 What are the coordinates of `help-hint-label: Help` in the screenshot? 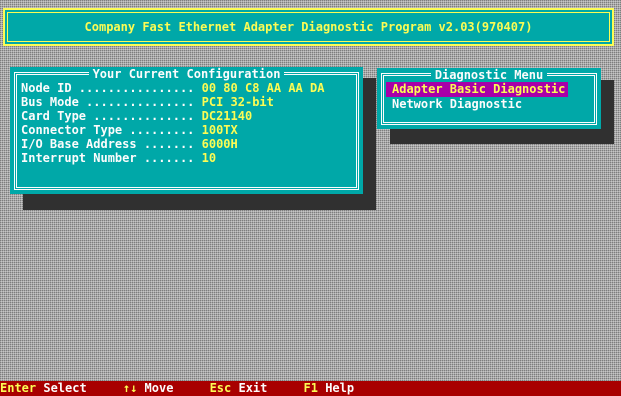 It's located at (340, 388).